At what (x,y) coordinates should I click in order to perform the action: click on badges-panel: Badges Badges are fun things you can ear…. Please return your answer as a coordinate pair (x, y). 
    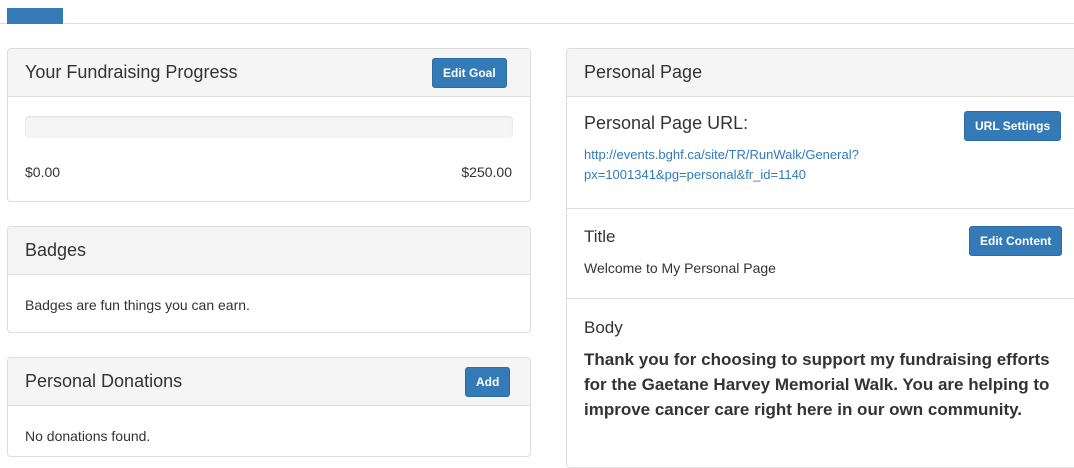
    Looking at the image, I should click on (269, 279).